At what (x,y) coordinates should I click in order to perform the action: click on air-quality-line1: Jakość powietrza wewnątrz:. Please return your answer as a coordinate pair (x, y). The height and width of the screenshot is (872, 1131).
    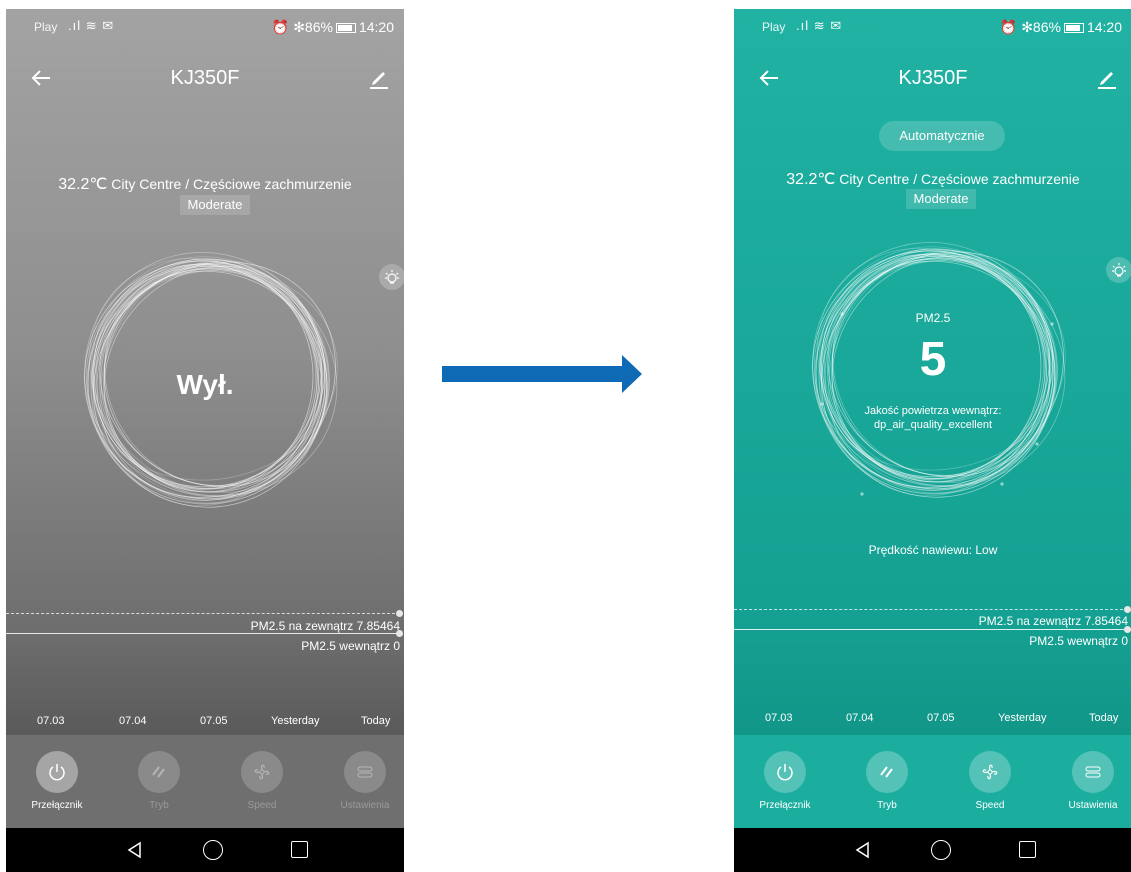
    Looking at the image, I should click on (933, 411).